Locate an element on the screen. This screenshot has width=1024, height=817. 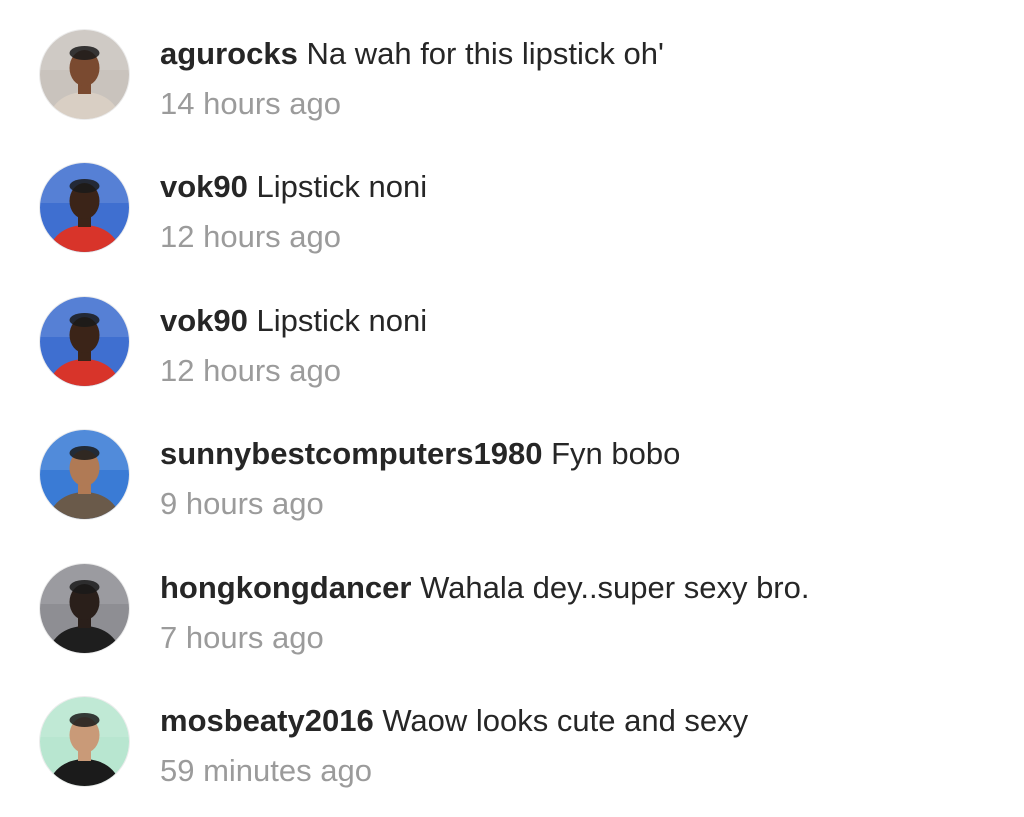
username-link: agurocks is located at coordinates (229, 53).